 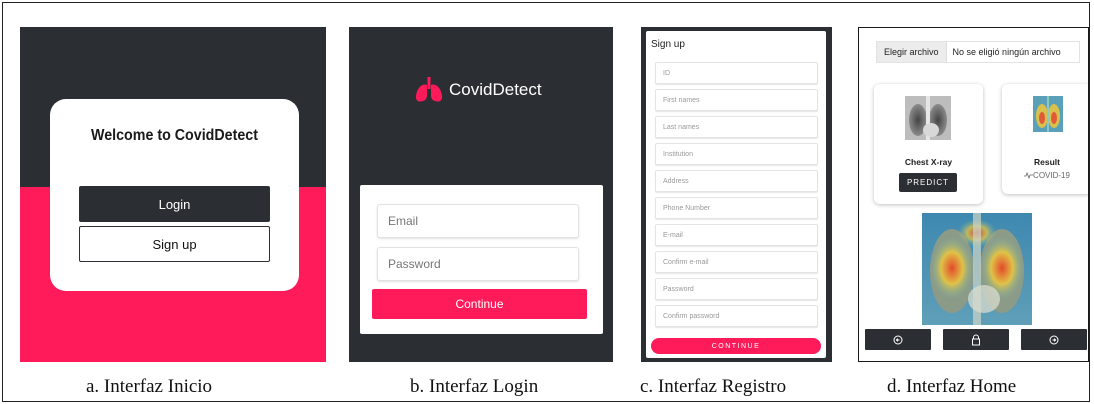 What do you see at coordinates (736, 346) in the screenshot?
I see `continue-button: CONTINUE` at bounding box center [736, 346].